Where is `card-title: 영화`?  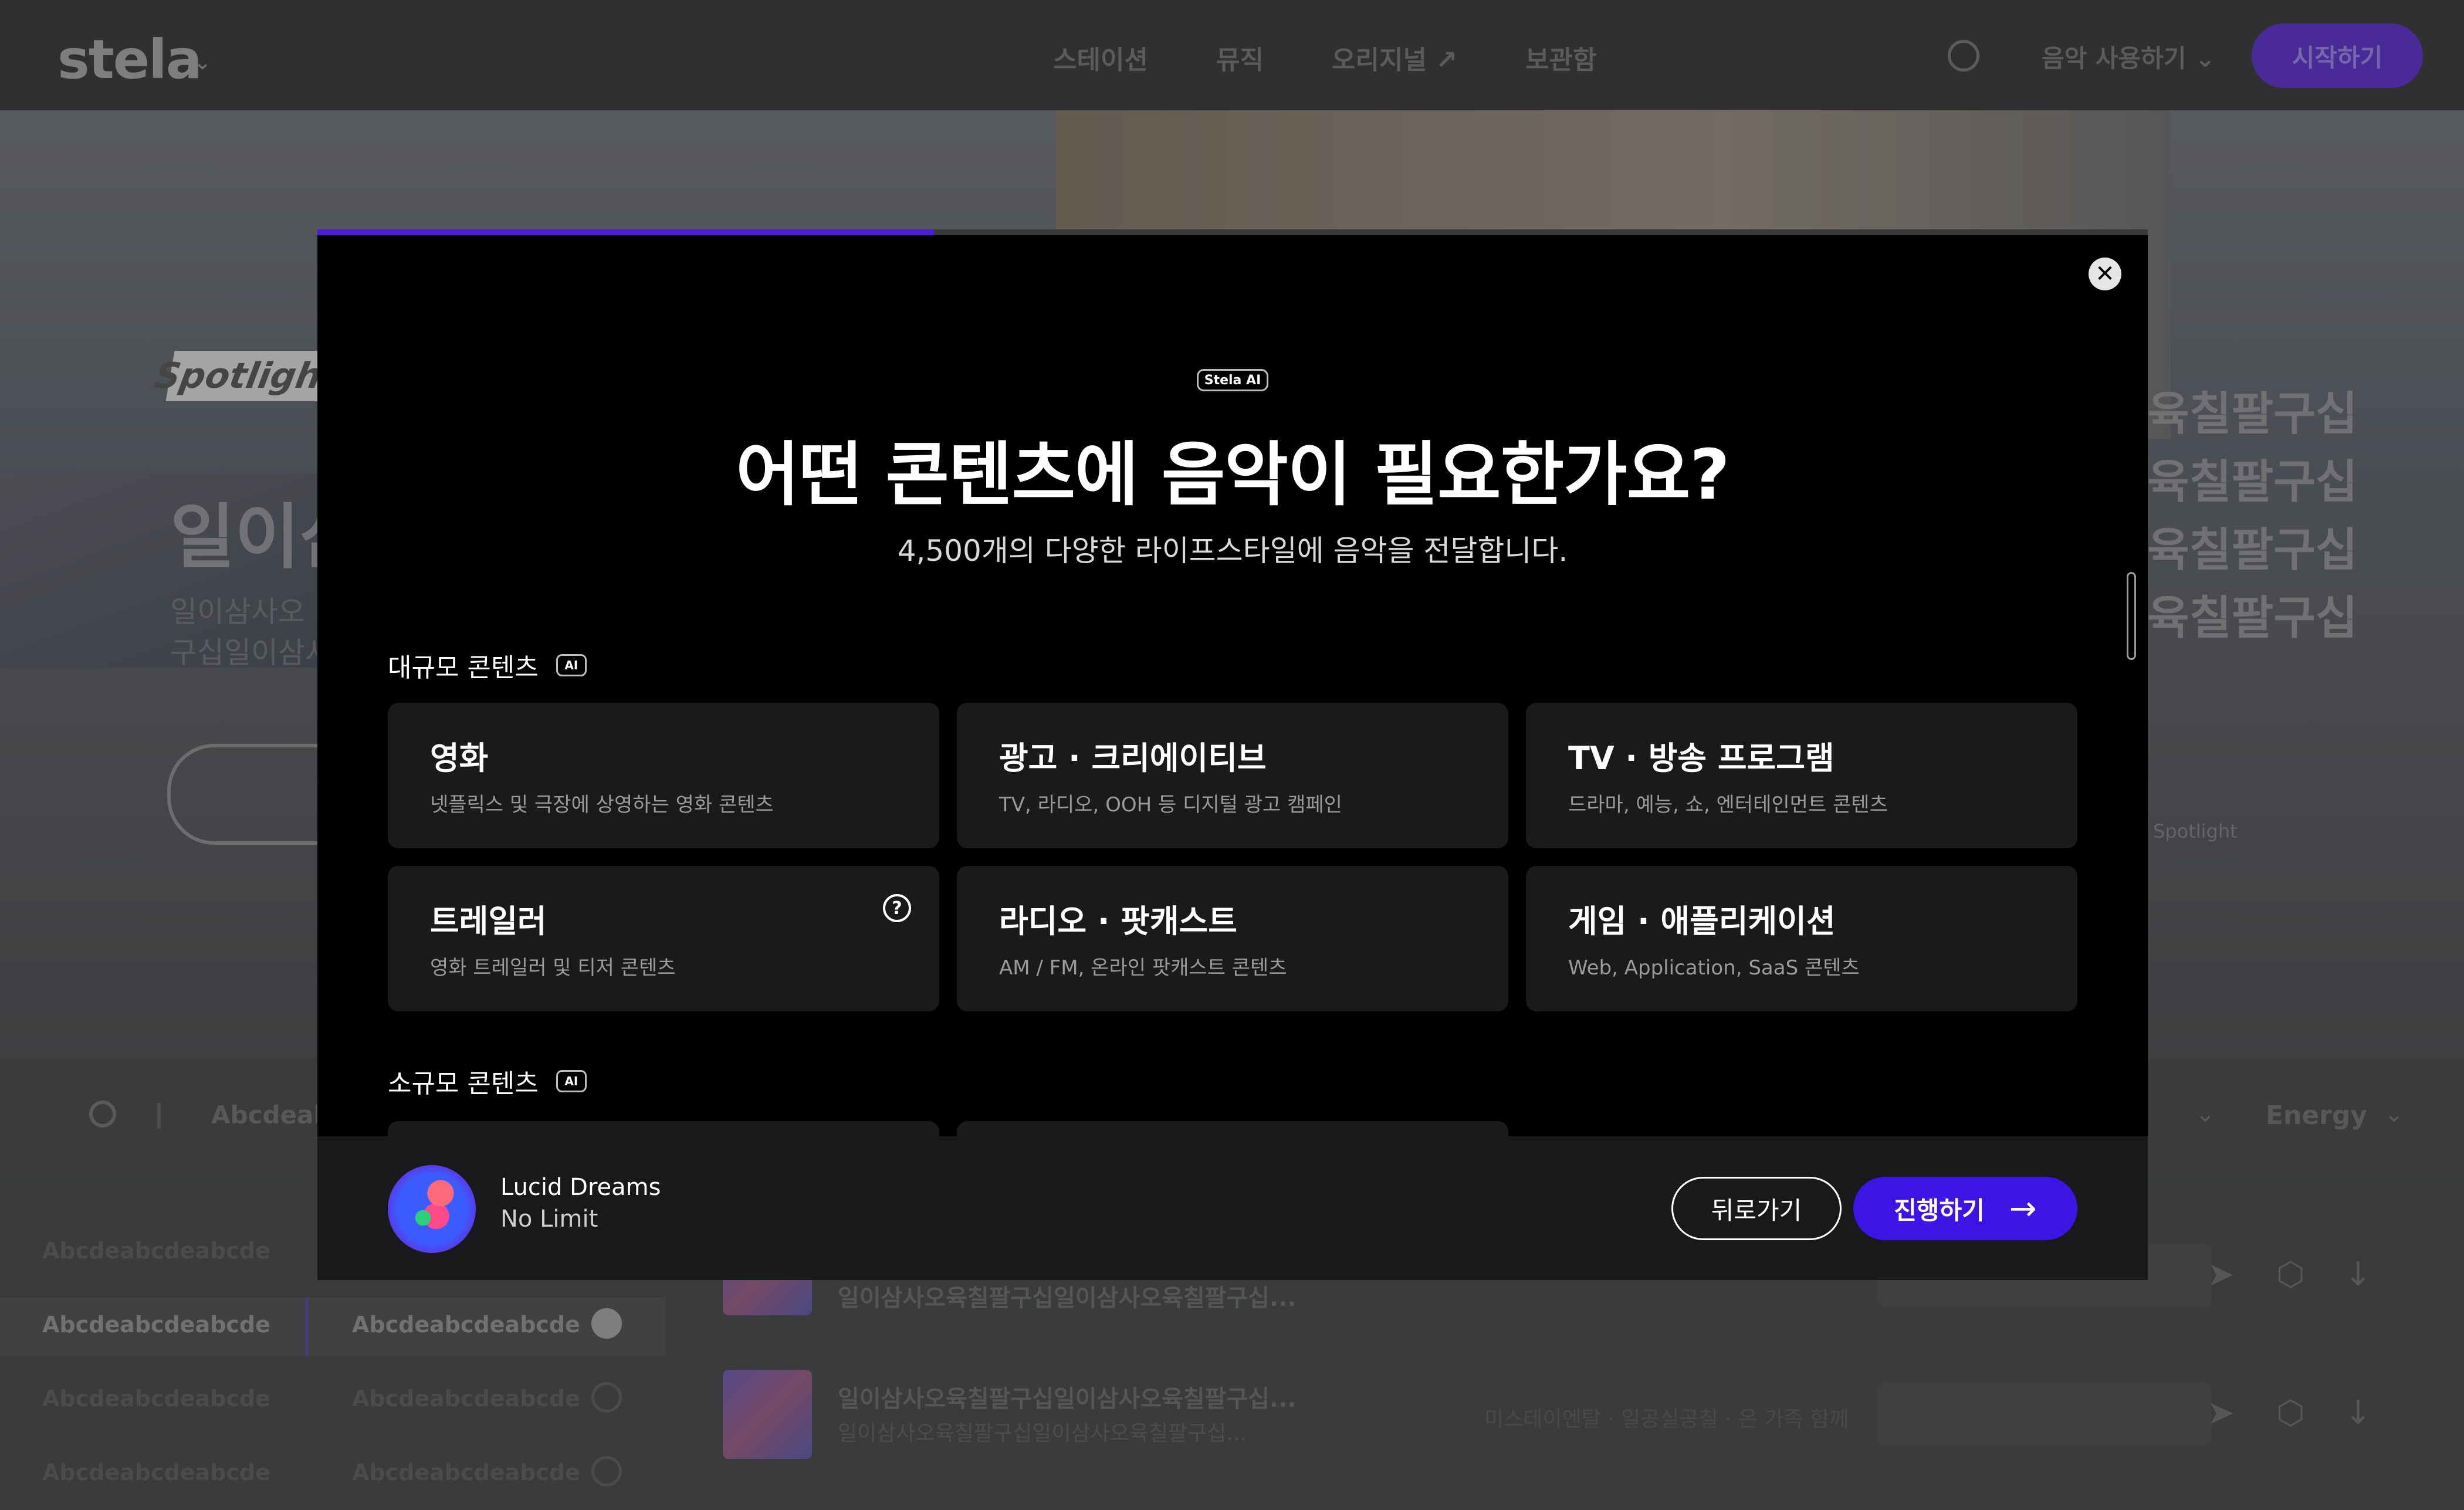
card-title: 영화 is located at coordinates (459, 759).